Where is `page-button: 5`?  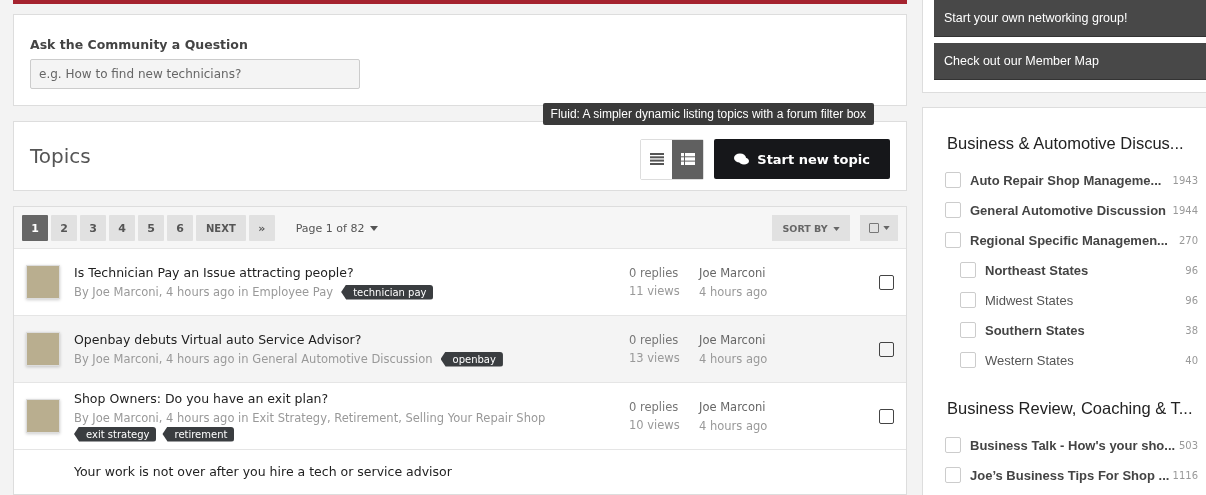
page-button: 5 is located at coordinates (151, 228).